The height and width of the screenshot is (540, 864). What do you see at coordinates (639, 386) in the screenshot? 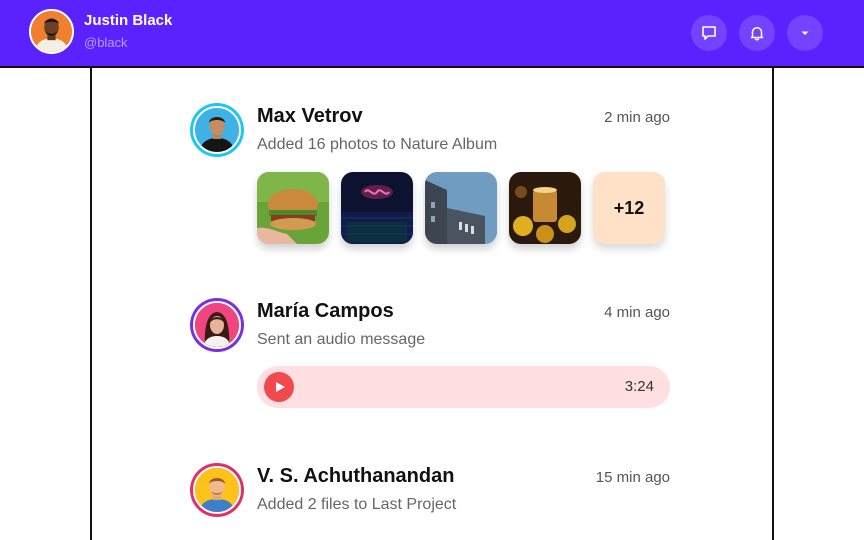
I see `audio-duration: 3:24` at bounding box center [639, 386].